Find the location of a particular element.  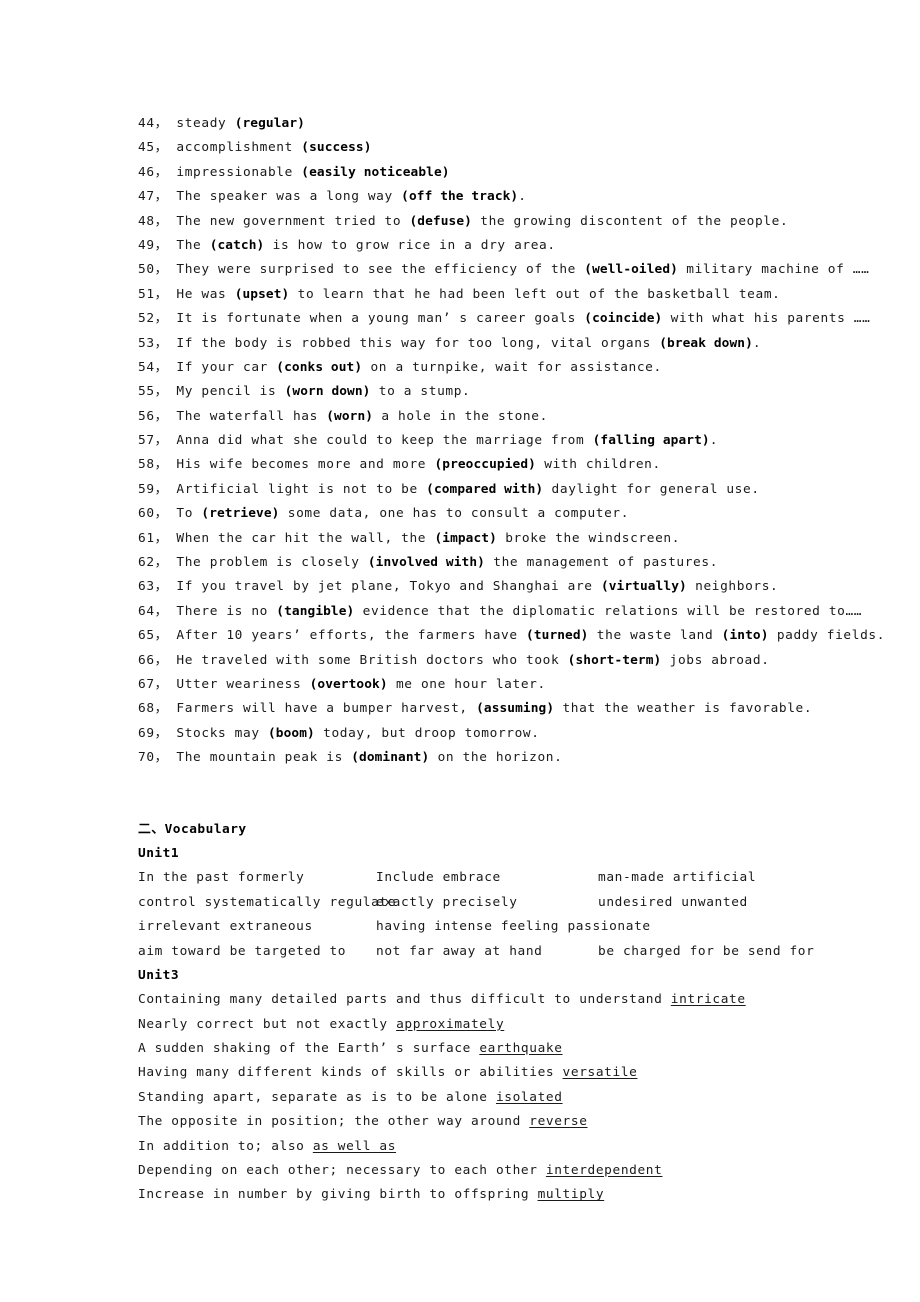

vocabulary-clue: man-made is located at coordinates (635, 878).